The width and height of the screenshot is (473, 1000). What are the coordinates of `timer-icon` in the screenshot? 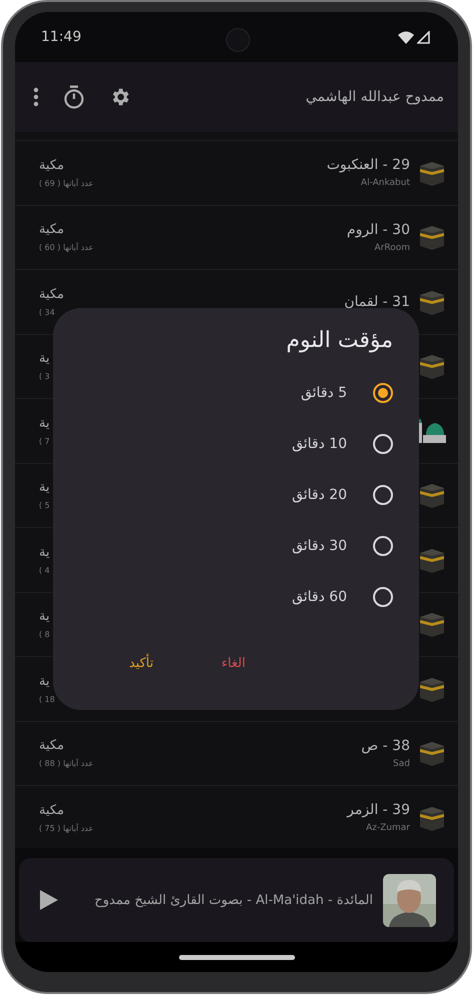 It's located at (74, 97).